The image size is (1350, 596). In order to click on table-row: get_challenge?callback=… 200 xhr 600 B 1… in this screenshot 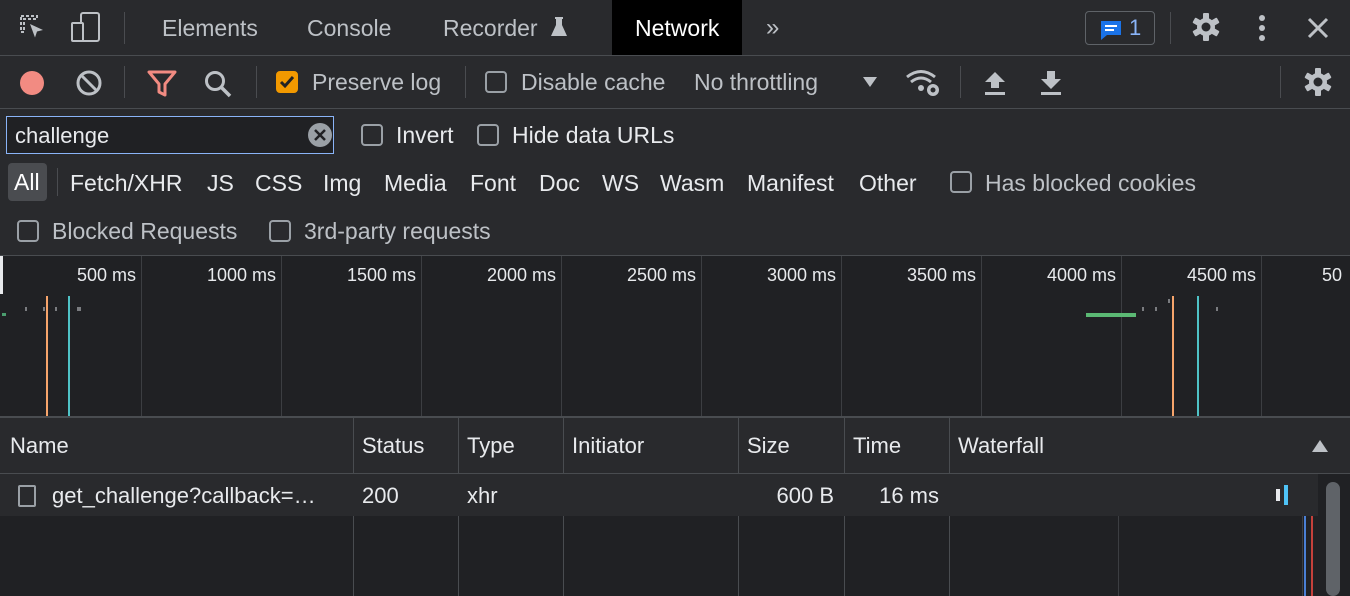, I will do `click(659, 495)`.